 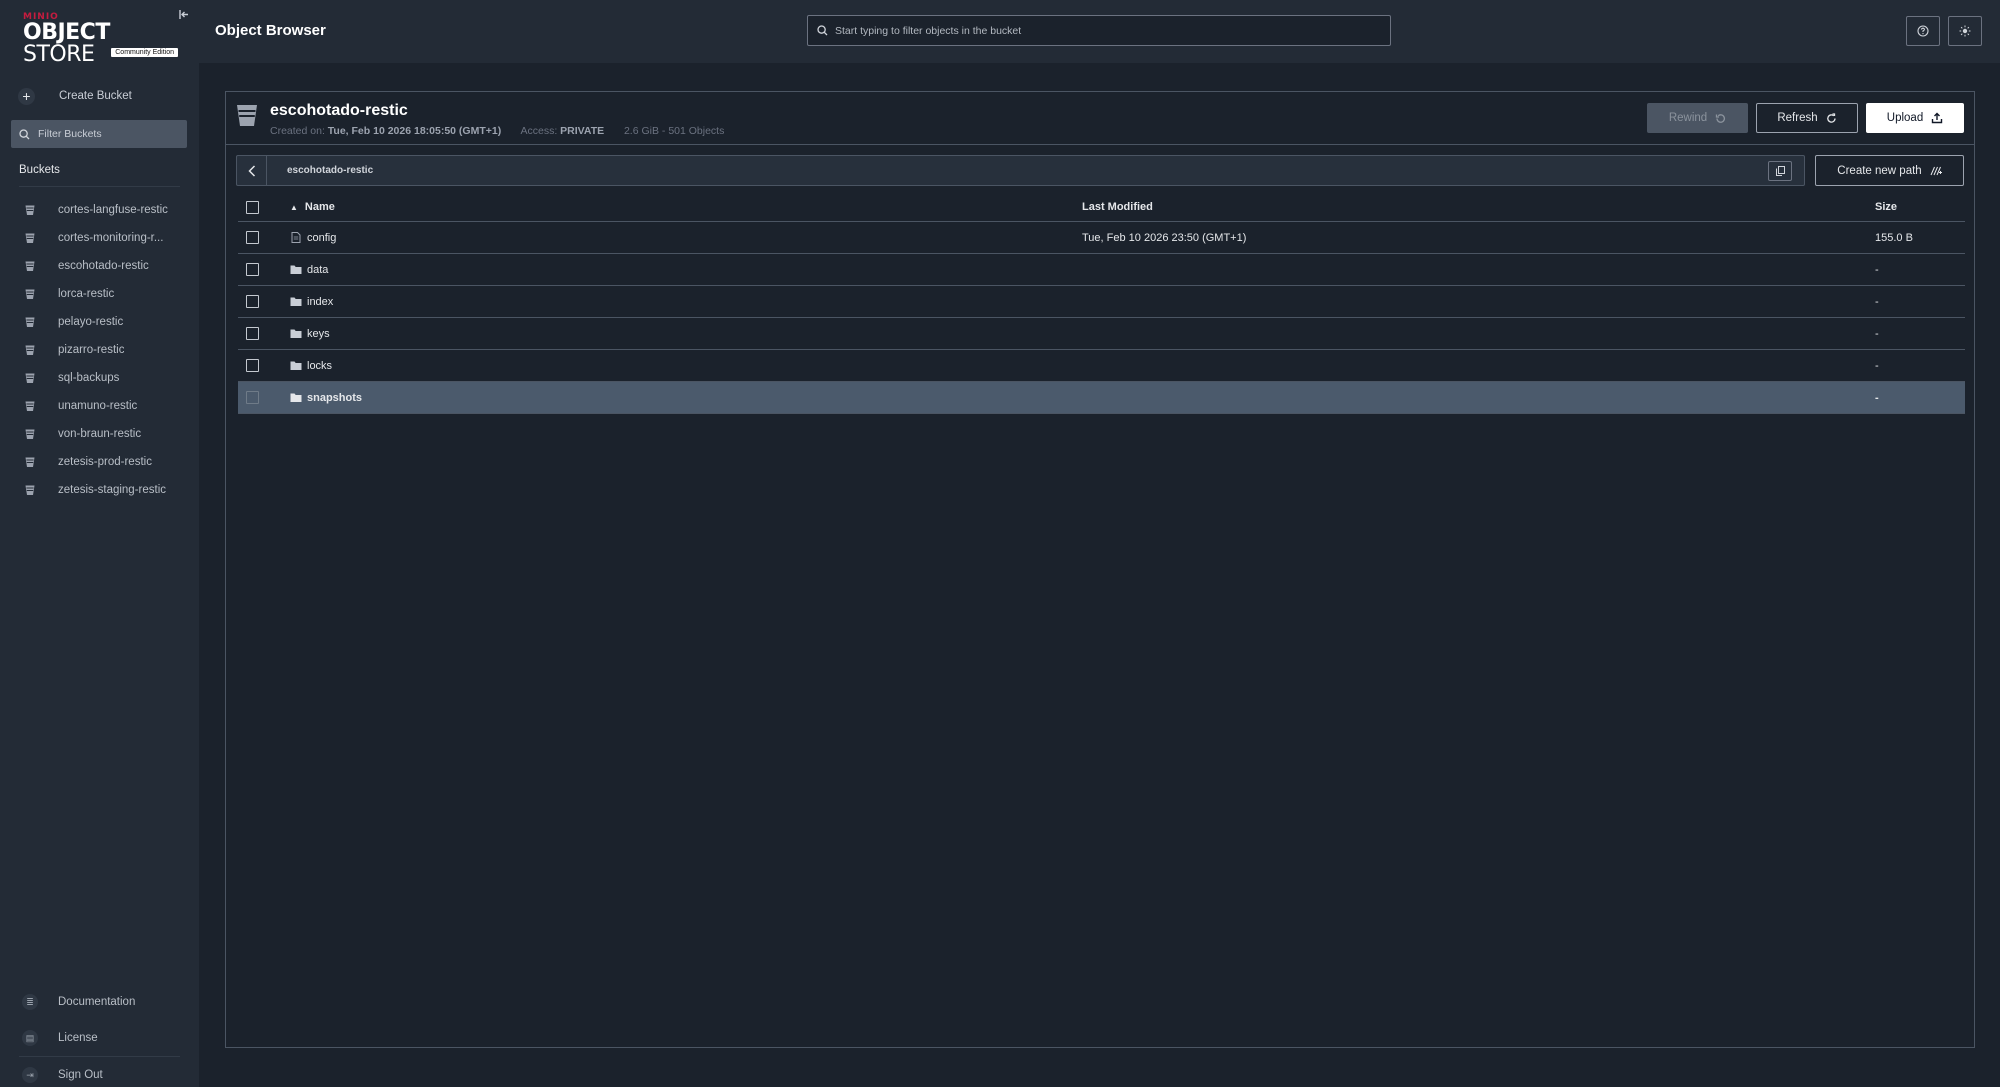 I want to click on bucket-item-label: sql-backups, so click(x=89, y=378).